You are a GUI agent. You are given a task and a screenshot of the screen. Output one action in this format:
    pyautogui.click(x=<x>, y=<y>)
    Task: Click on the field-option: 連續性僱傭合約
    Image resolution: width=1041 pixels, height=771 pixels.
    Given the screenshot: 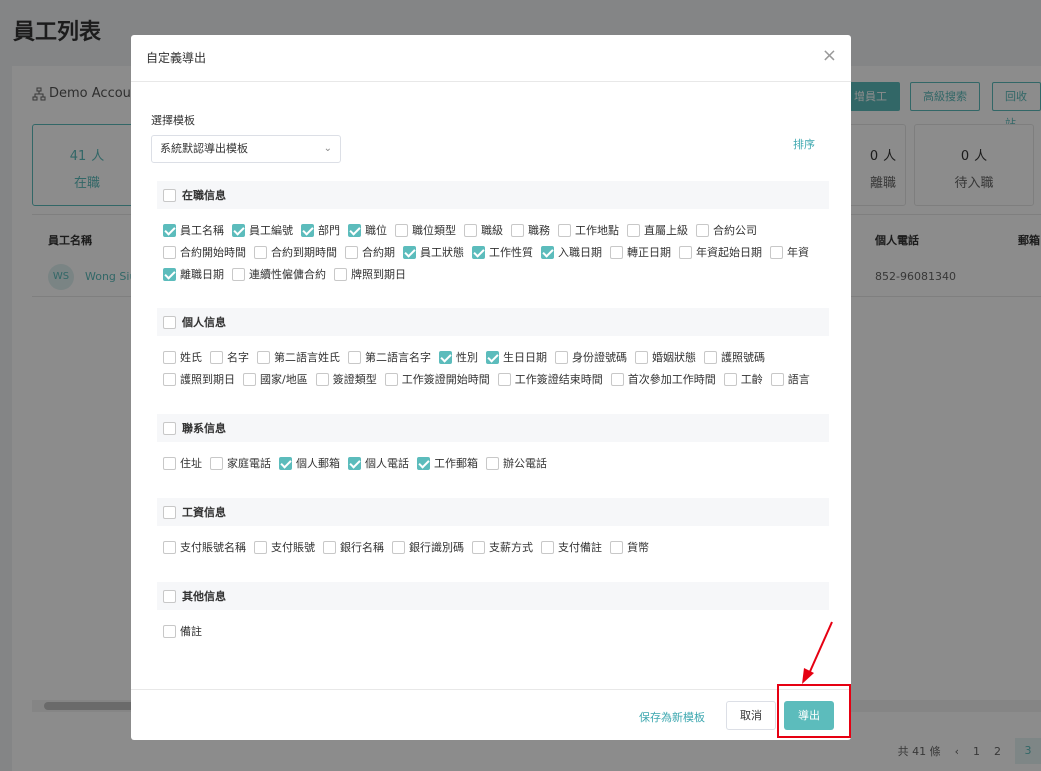 What is the action you would take?
    pyautogui.click(x=279, y=274)
    